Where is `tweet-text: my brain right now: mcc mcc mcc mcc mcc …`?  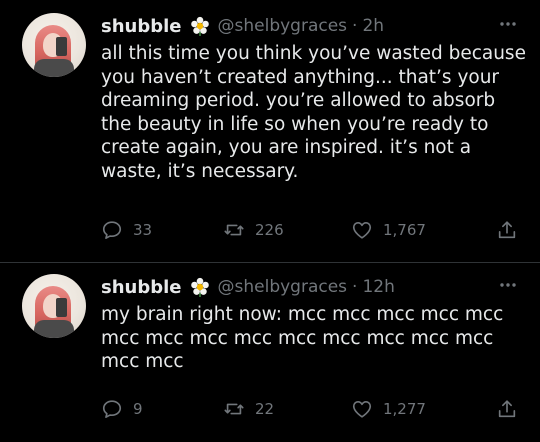 tweet-text: my brain right now: mcc mcc mcc mcc mcc … is located at coordinates (302, 338).